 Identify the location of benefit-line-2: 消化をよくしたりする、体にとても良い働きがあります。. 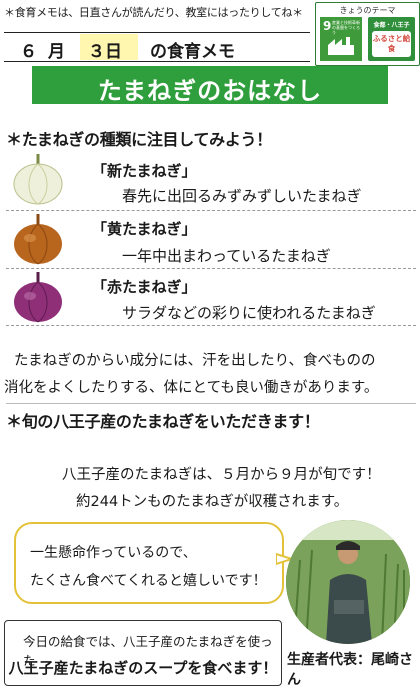
(191, 388).